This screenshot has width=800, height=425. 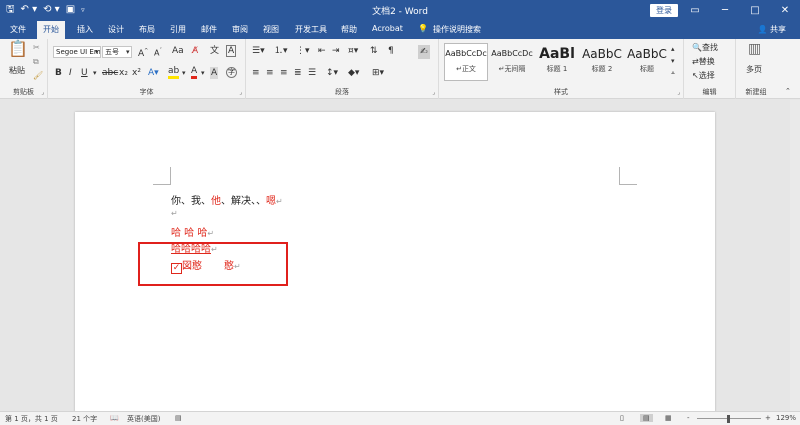 What do you see at coordinates (336, 51) in the screenshot?
I see `increase-indent-icon: ⇥` at bounding box center [336, 51].